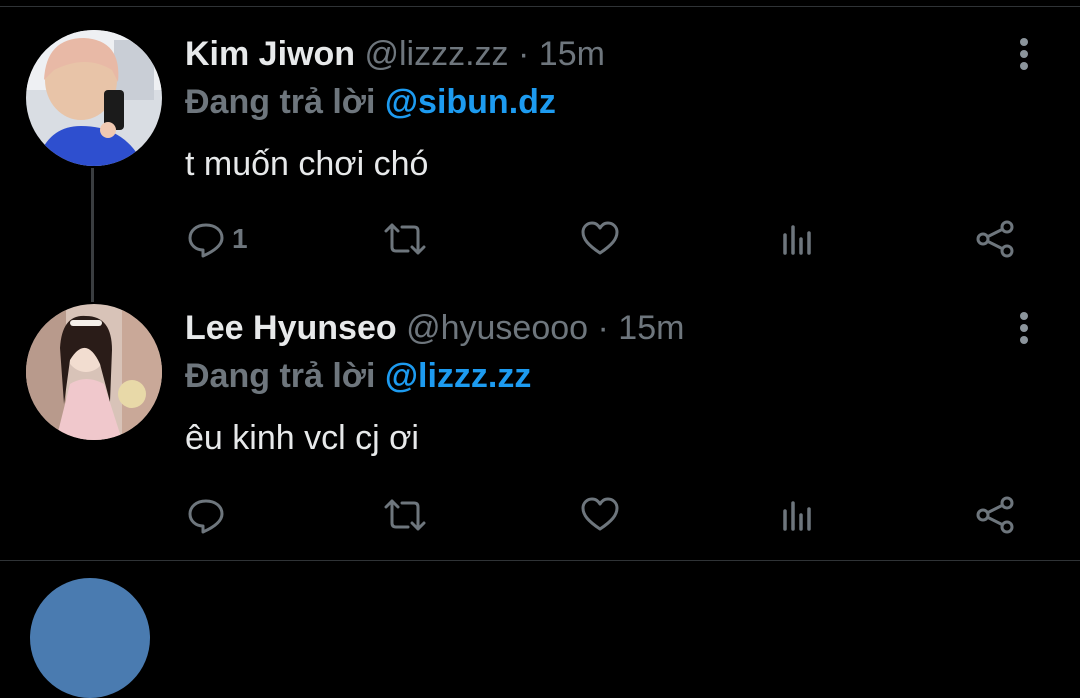  What do you see at coordinates (240, 238) in the screenshot?
I see `reply-count: 1` at bounding box center [240, 238].